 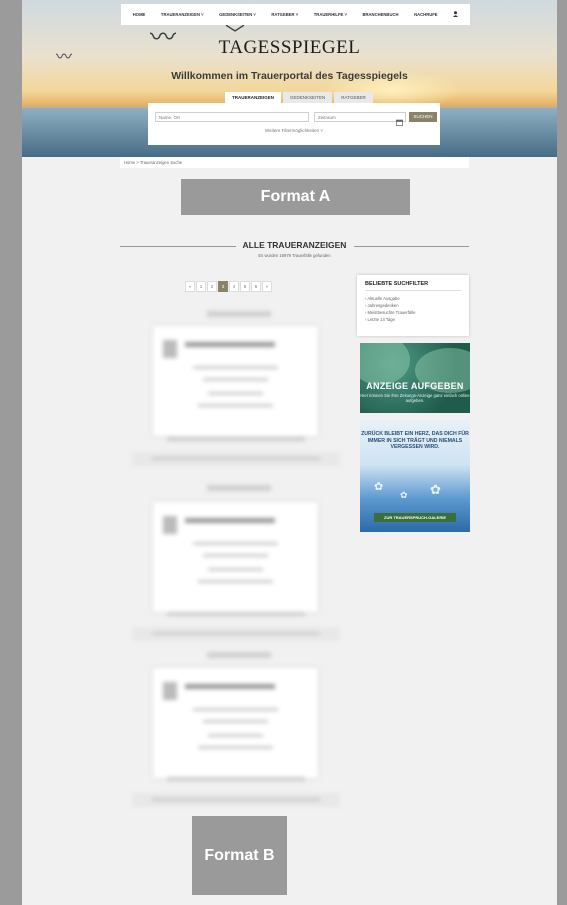 I want to click on site-logo: TAGESSPIEGEL, so click(x=289, y=48).